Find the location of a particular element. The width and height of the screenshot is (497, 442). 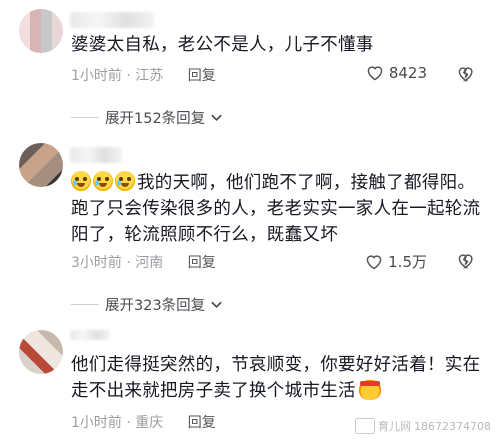

comment-text: 他们走得挺突然的，节哀顺变，你要好好活着！实在走不出来就把房子卖了换个城市生活 is located at coordinates (277, 378).